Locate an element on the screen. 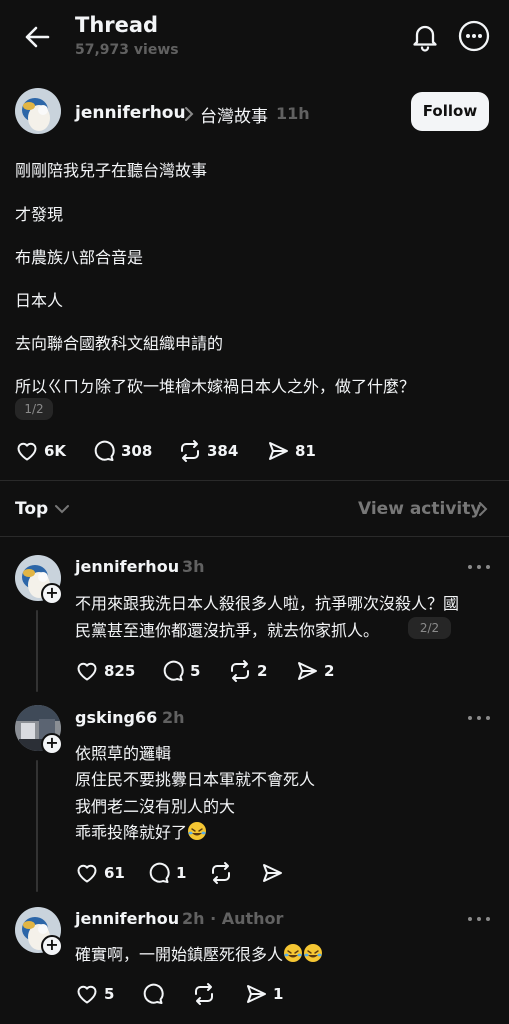 The height and width of the screenshot is (1024, 509). comment-line-text: 確實啊，一開始鎮壓死很多人 is located at coordinates (179, 954).